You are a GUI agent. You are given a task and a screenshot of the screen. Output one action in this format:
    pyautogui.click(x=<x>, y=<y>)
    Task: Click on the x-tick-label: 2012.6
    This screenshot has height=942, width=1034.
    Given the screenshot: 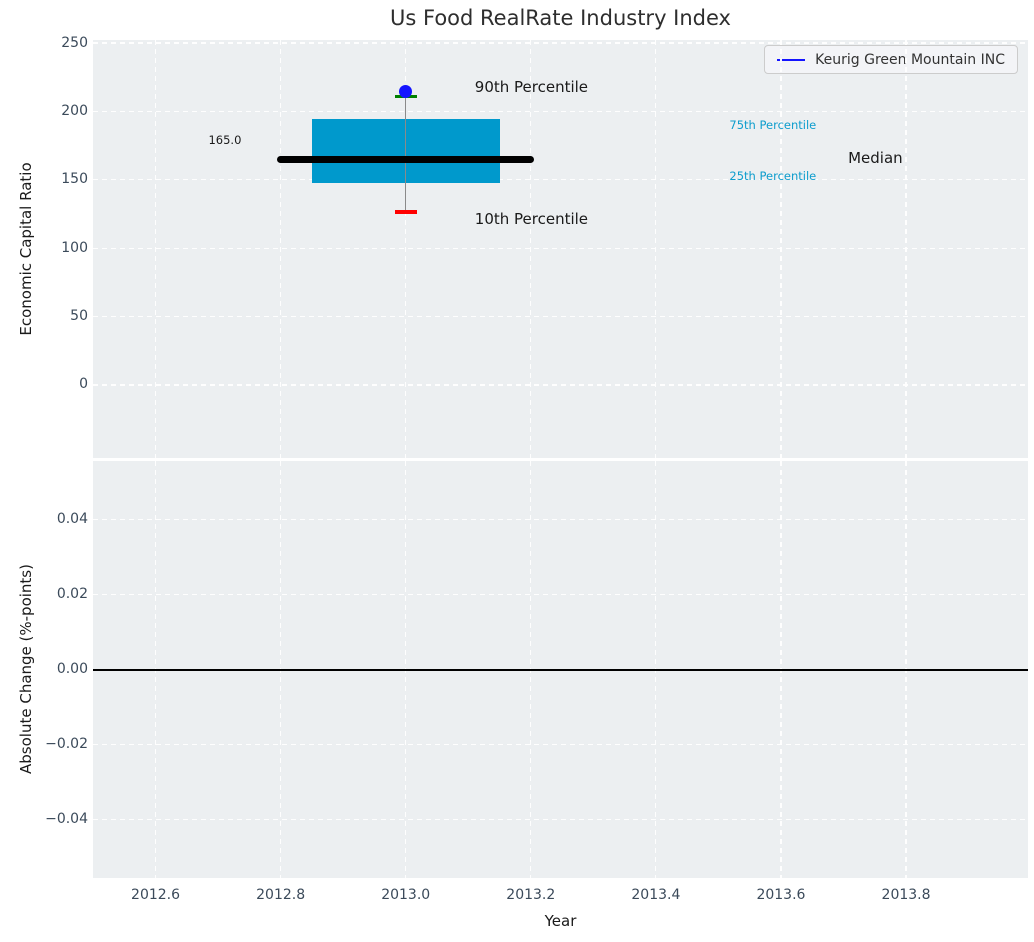 What is the action you would take?
    pyautogui.click(x=156, y=895)
    